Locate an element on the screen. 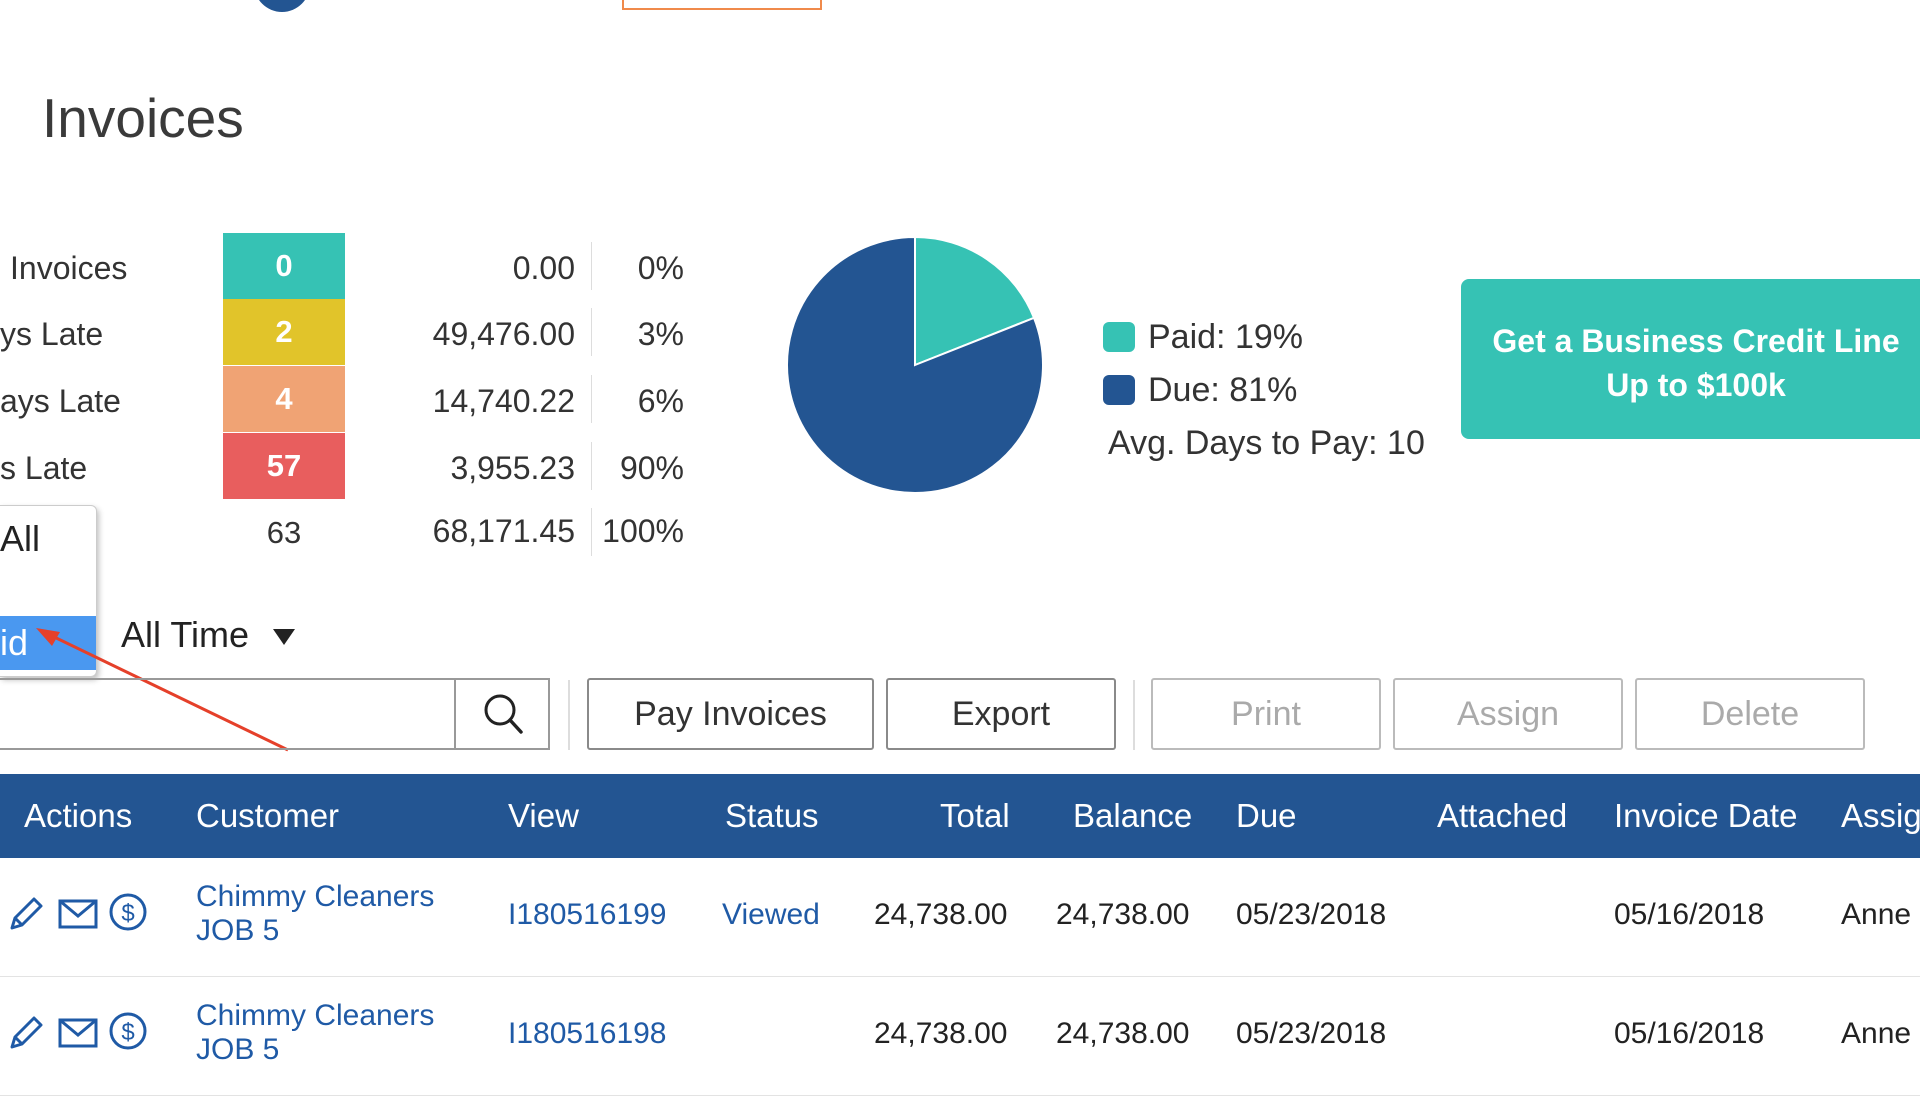 Image resolution: width=1920 pixels, height=1096 pixels. col-due: Due is located at coordinates (1266, 816).